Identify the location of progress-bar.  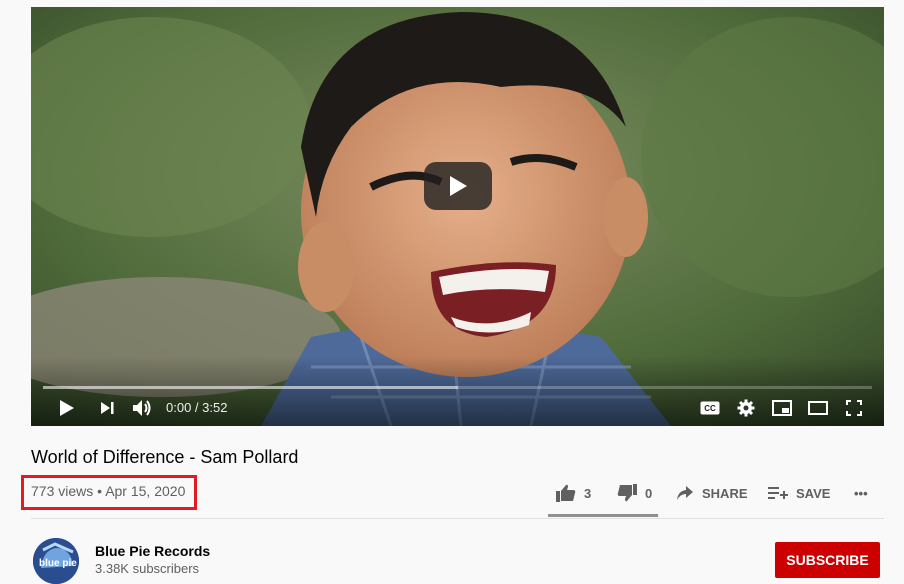
(457, 387).